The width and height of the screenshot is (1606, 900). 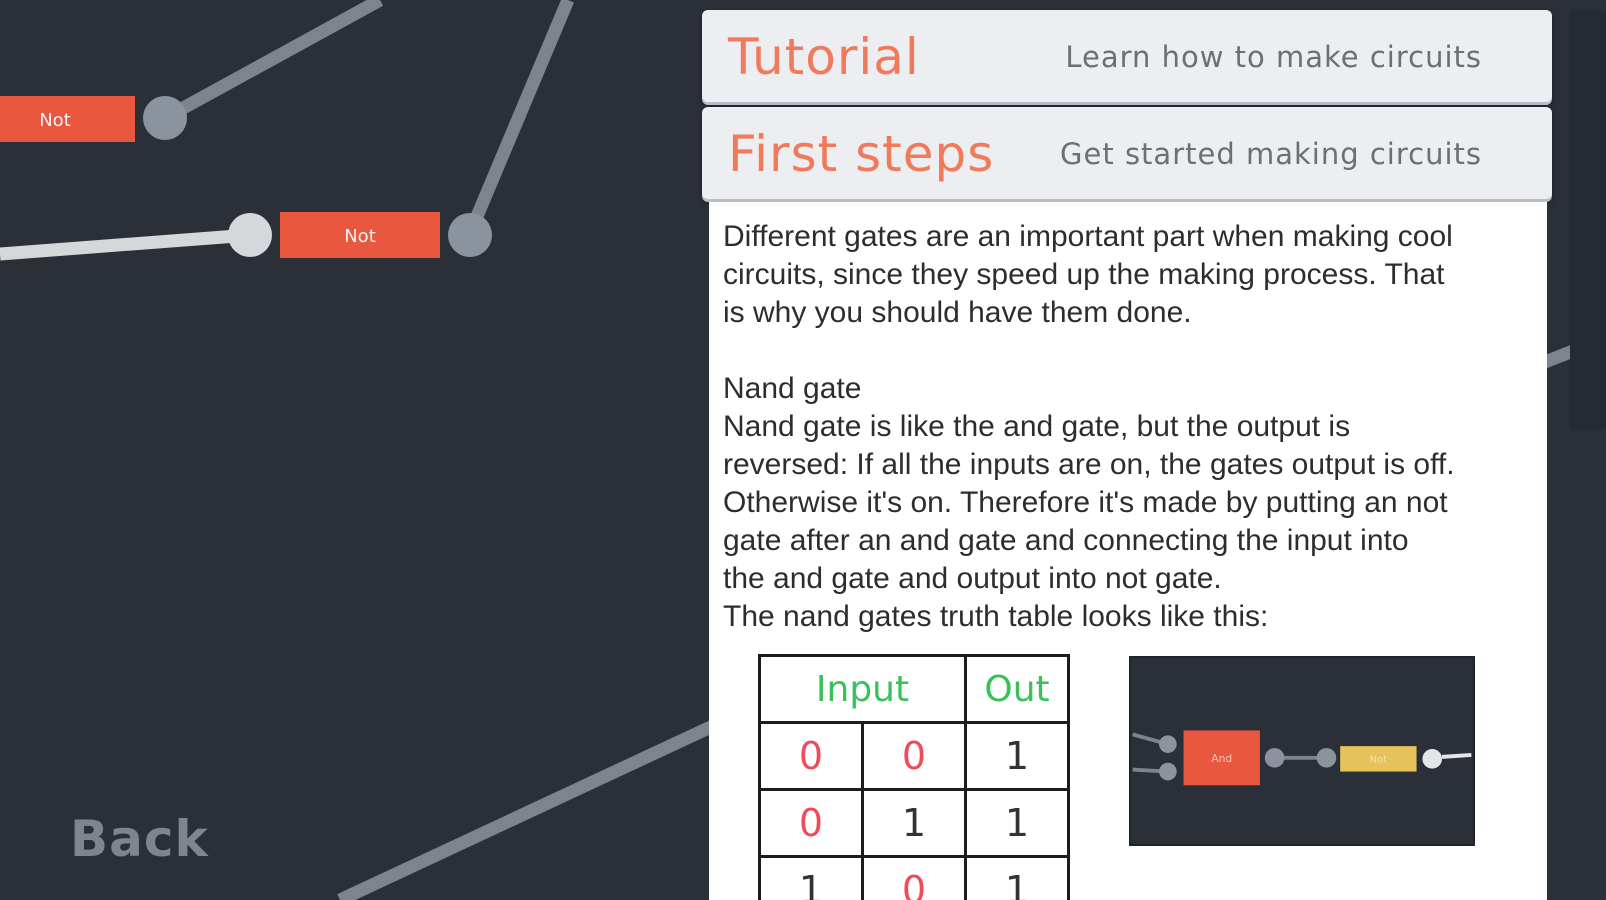 What do you see at coordinates (1271, 154) in the screenshot?
I see `card-subtitle: Get started making circuits` at bounding box center [1271, 154].